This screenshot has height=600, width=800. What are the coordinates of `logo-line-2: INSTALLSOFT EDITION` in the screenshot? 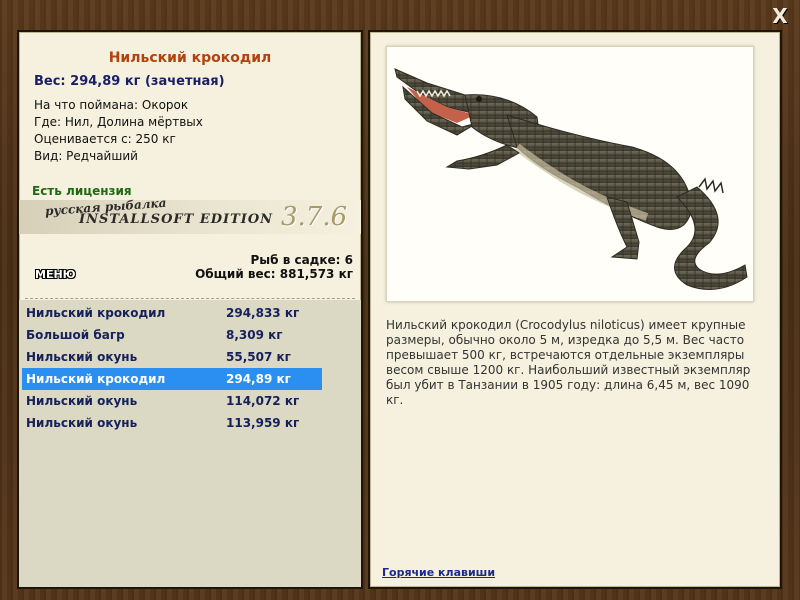 It's located at (176, 219).